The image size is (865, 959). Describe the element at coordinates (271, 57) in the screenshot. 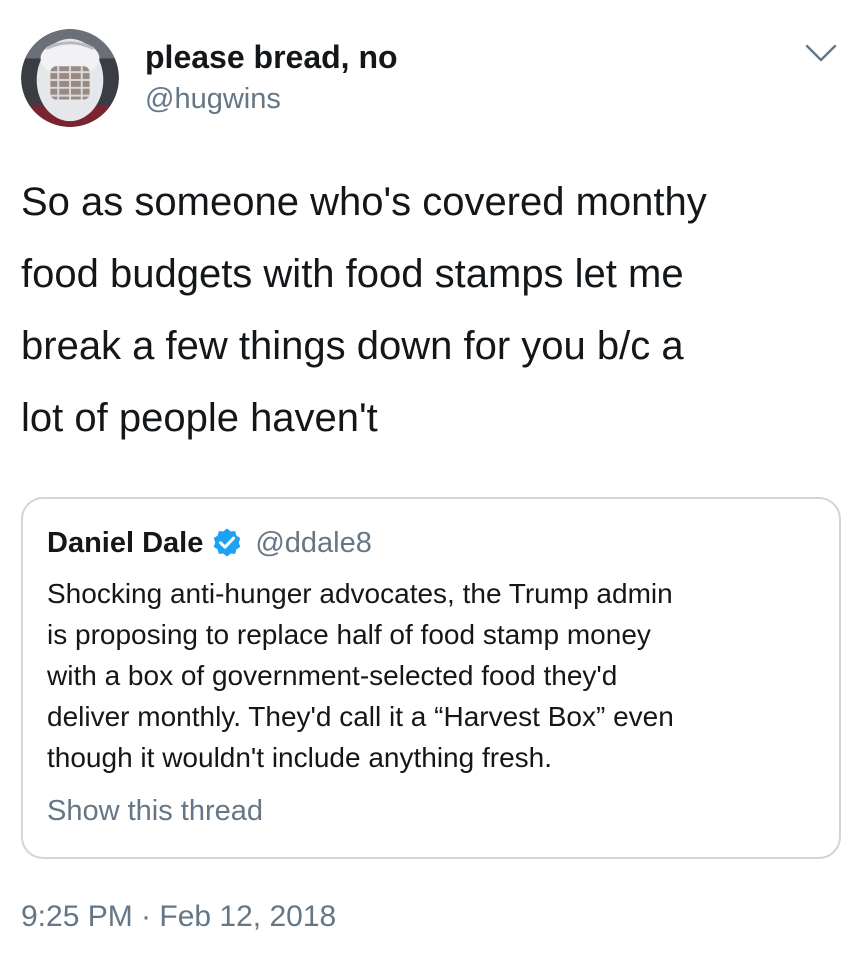

I see `display-name: please bread, no` at that location.